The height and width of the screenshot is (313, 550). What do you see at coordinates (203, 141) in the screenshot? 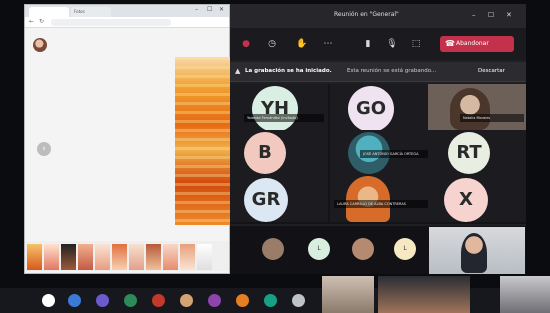
I see `photo-viewer-image` at bounding box center [203, 141].